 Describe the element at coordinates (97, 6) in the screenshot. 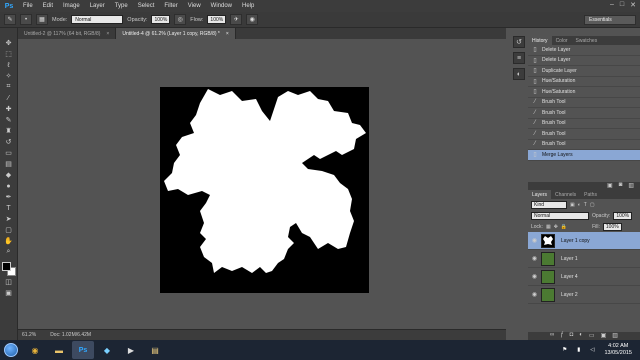

I see `menu-layer: Layer` at that location.